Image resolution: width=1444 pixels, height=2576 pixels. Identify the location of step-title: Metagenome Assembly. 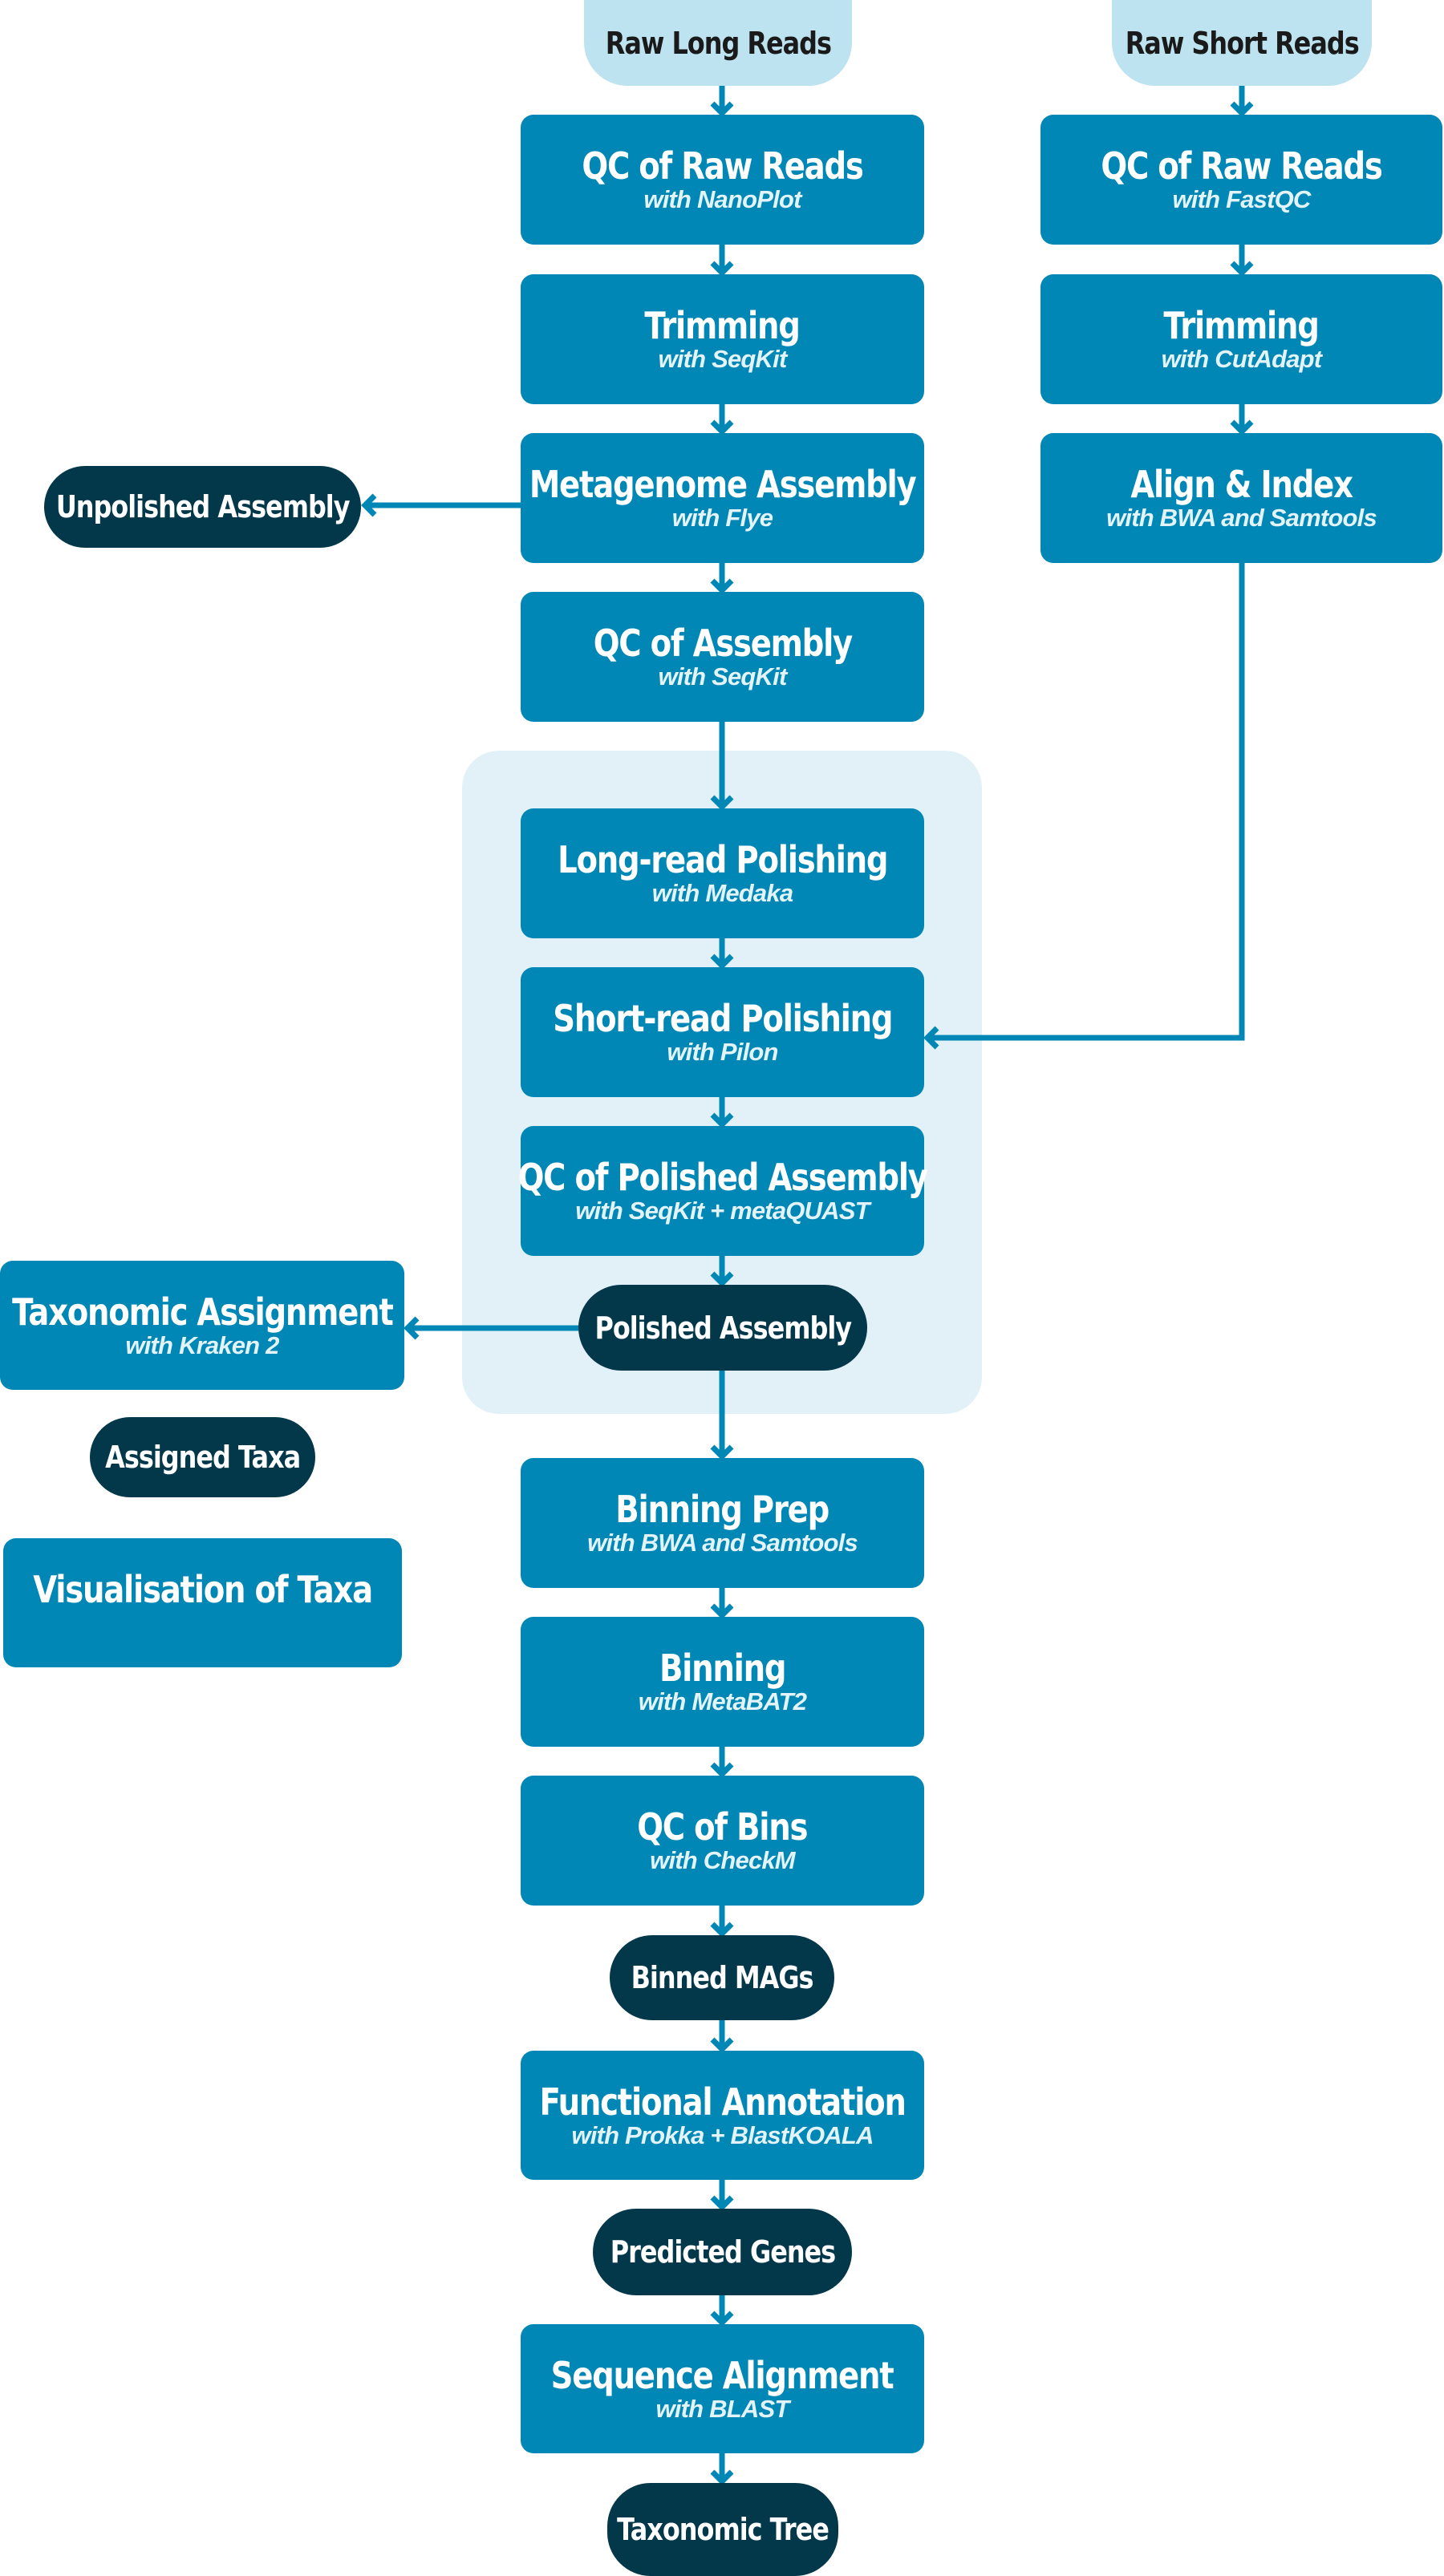
(723, 484).